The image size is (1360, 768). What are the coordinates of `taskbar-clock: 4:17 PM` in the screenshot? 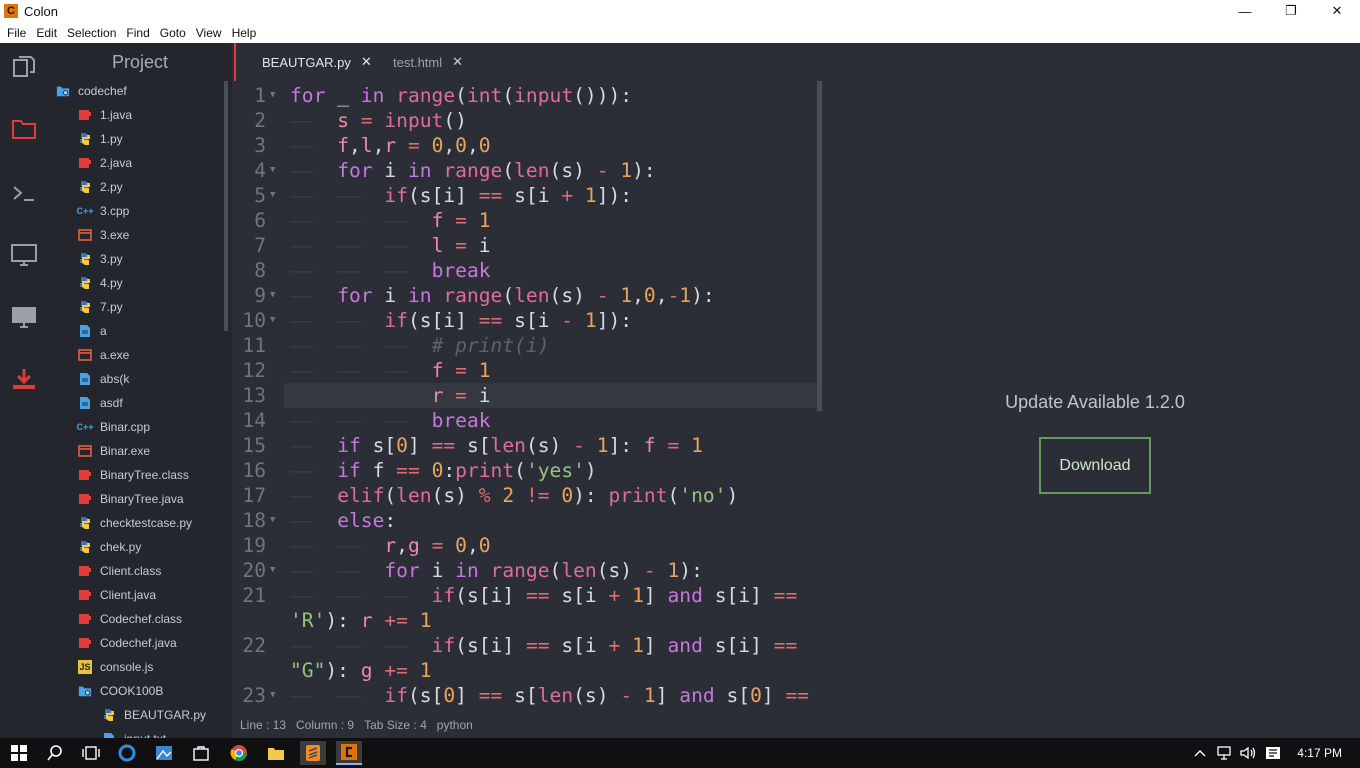 It's located at (1319, 753).